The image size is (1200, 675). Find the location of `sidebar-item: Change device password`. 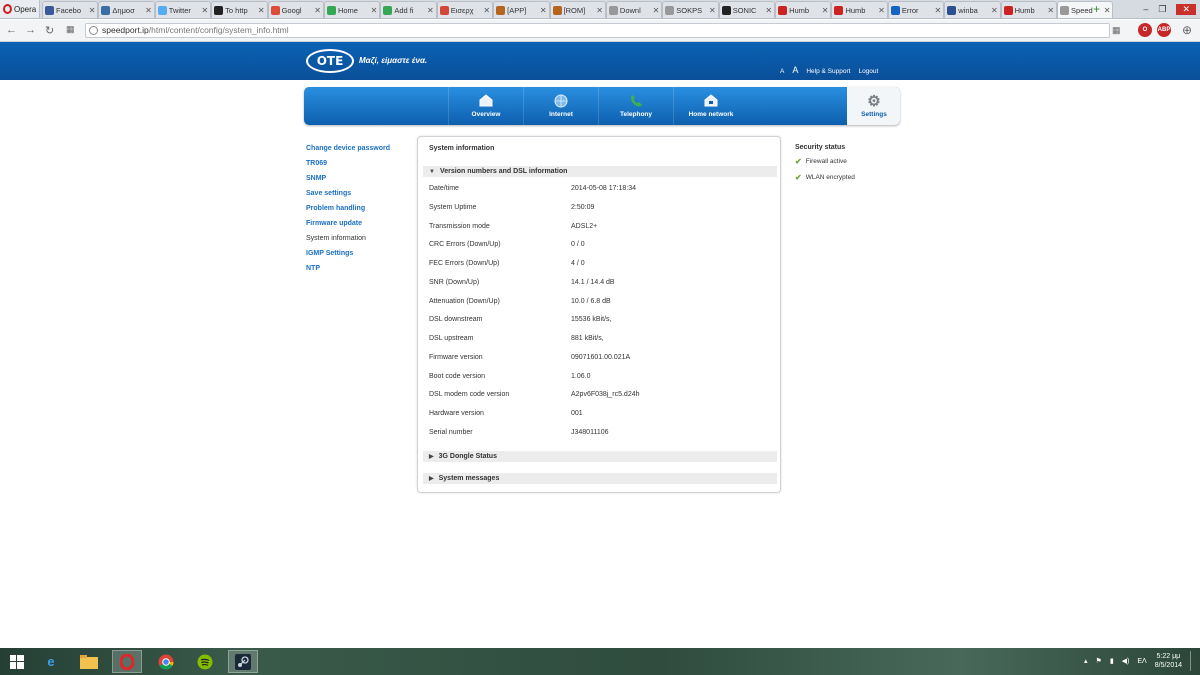

sidebar-item: Change device password is located at coordinates (348, 151).